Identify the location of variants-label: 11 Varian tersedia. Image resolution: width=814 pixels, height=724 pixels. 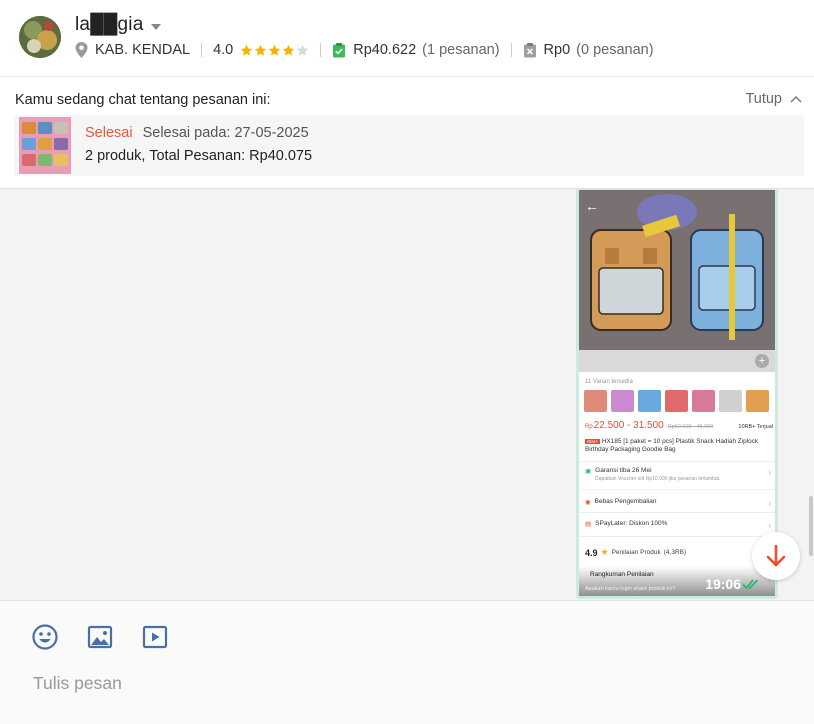
(609, 382).